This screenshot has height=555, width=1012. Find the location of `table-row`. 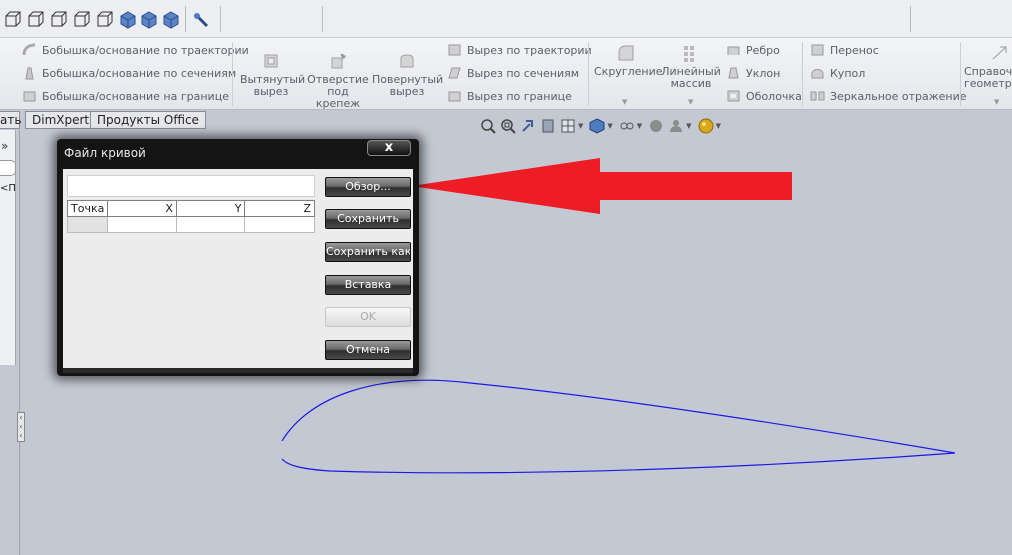

table-row is located at coordinates (190, 224).